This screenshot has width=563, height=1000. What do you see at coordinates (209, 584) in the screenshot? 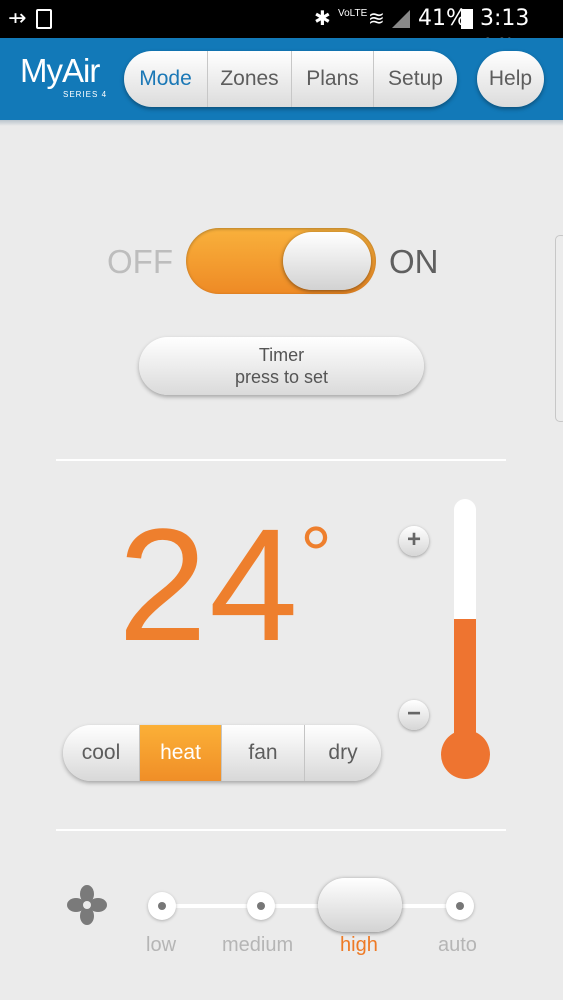
I see `temperature-value: 24` at bounding box center [209, 584].